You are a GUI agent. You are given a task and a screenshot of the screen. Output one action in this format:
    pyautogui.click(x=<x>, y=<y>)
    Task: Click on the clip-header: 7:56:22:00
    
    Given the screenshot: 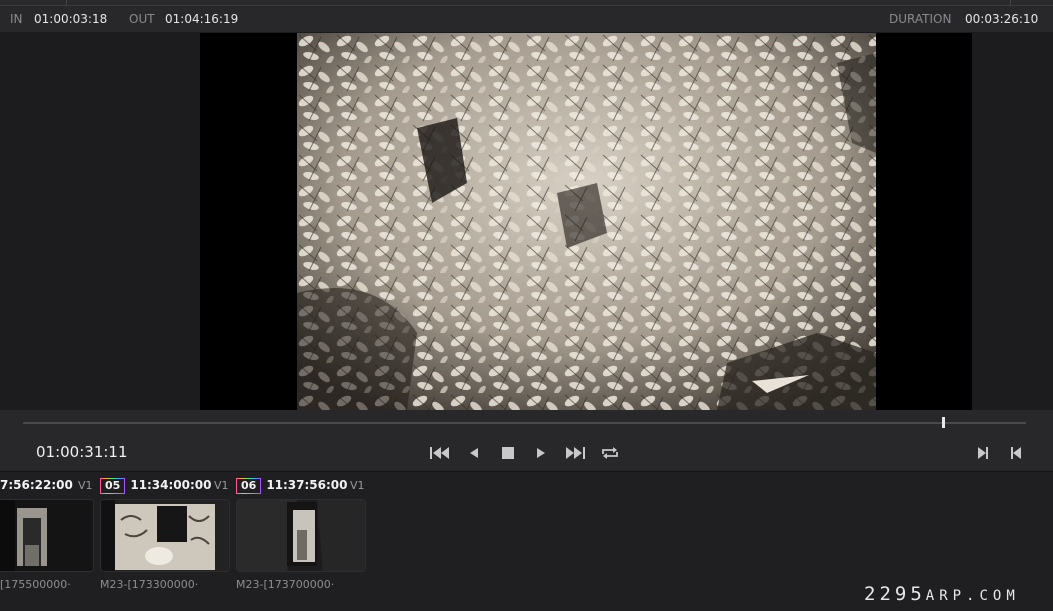 What is the action you would take?
    pyautogui.click(x=36, y=487)
    